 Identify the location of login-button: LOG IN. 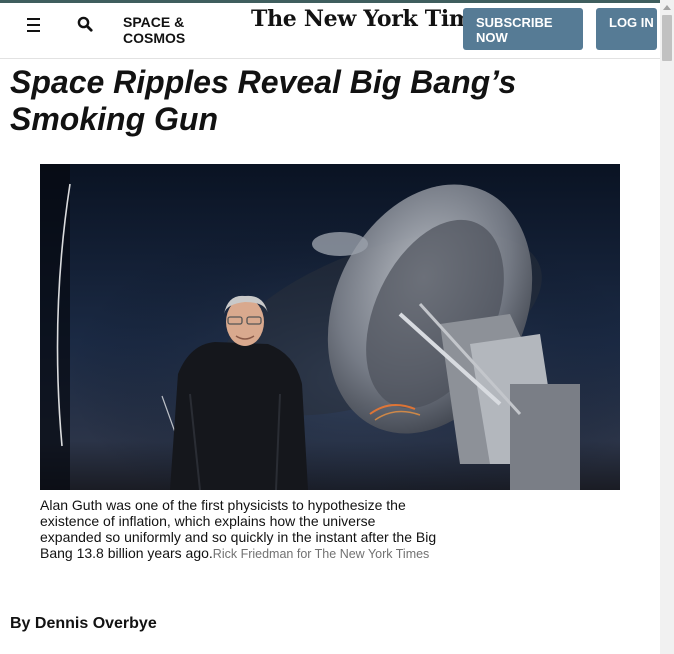
(626, 29).